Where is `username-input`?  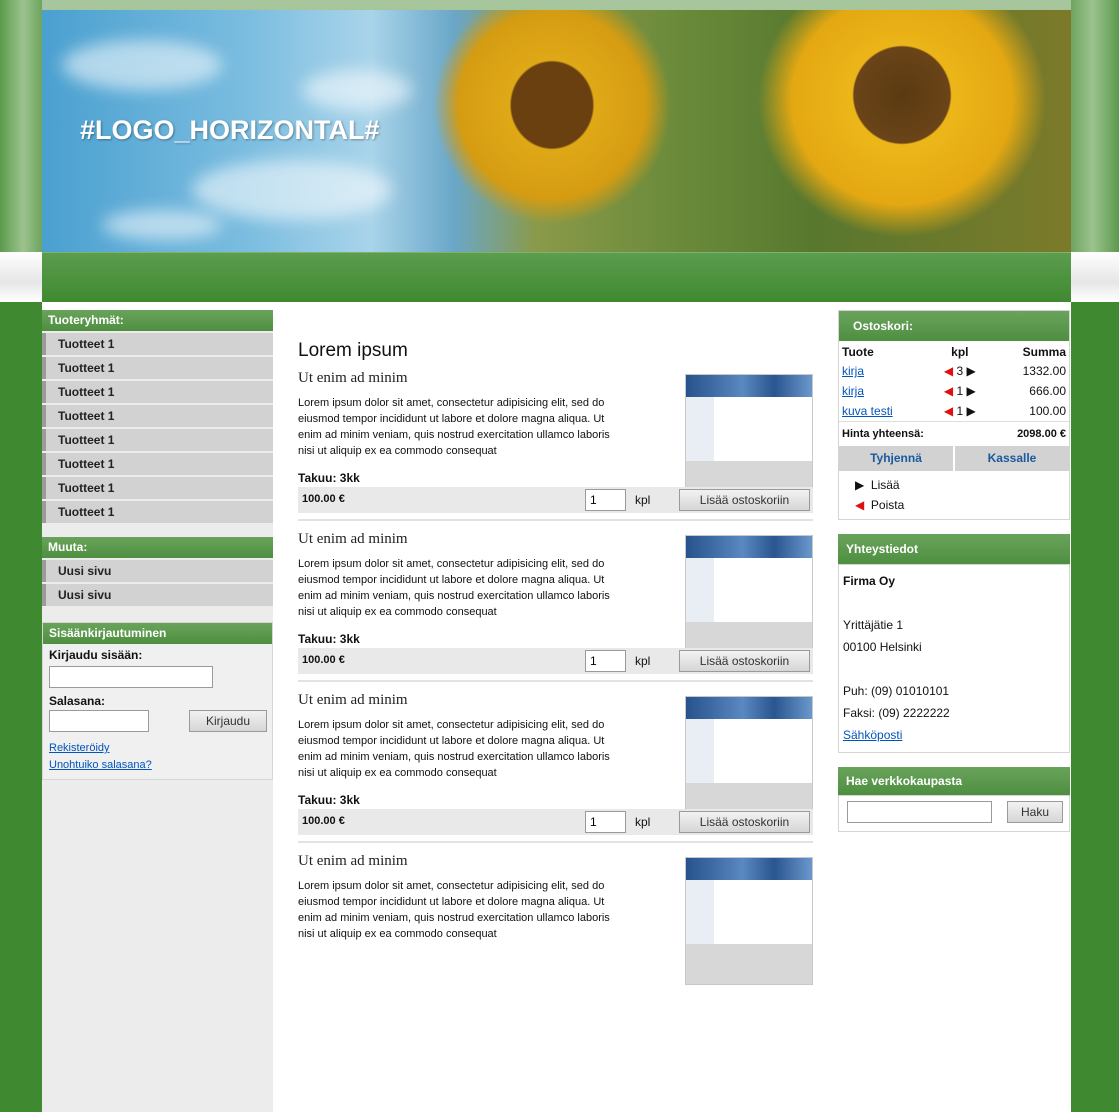 username-input is located at coordinates (131, 677).